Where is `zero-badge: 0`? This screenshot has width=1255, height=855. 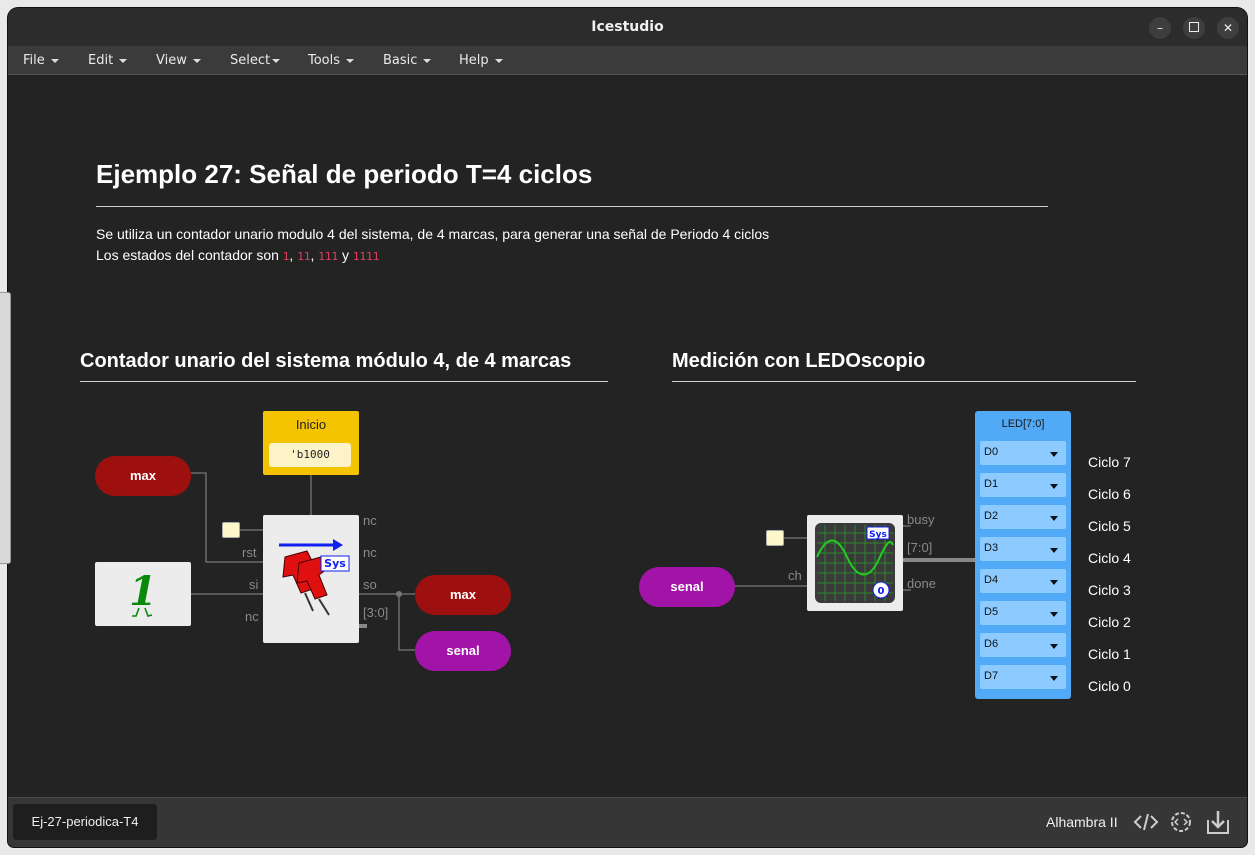 zero-badge: 0 is located at coordinates (881, 591).